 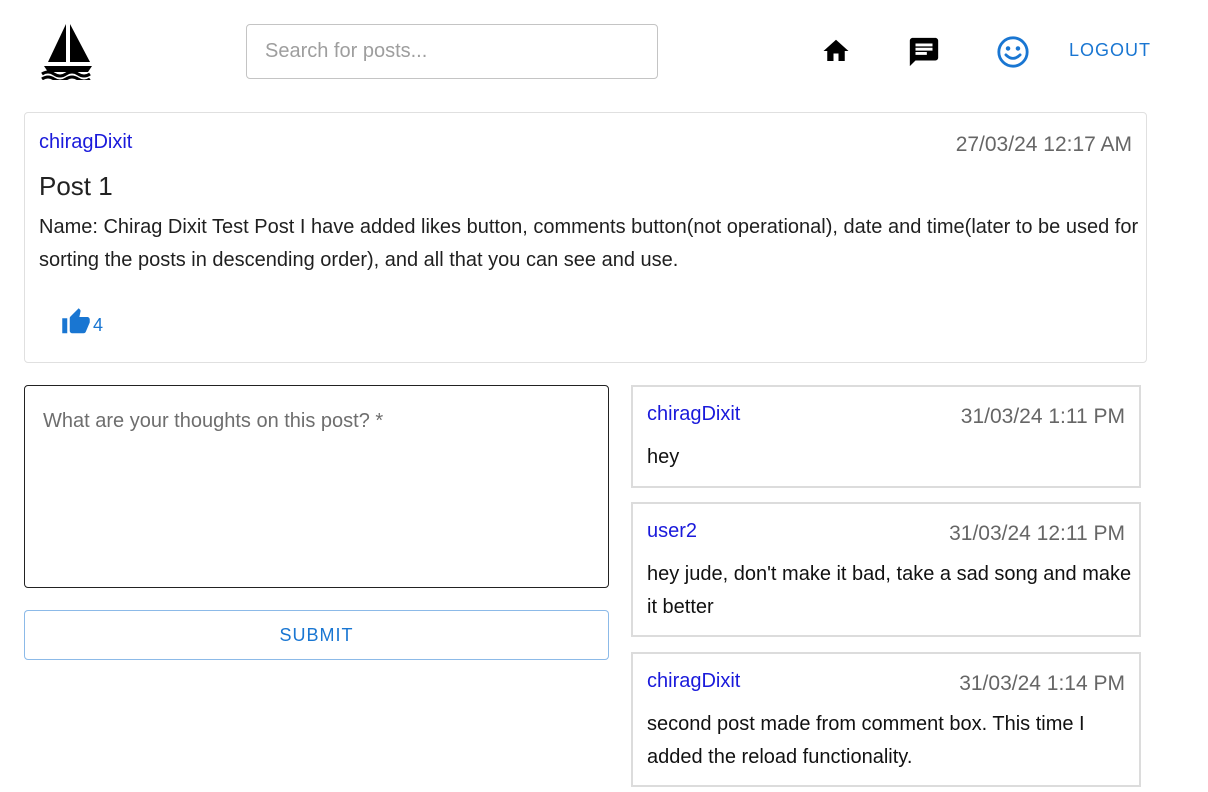 I want to click on comment-timestamp: 31/03/24 1:14 PM, so click(x=1042, y=683).